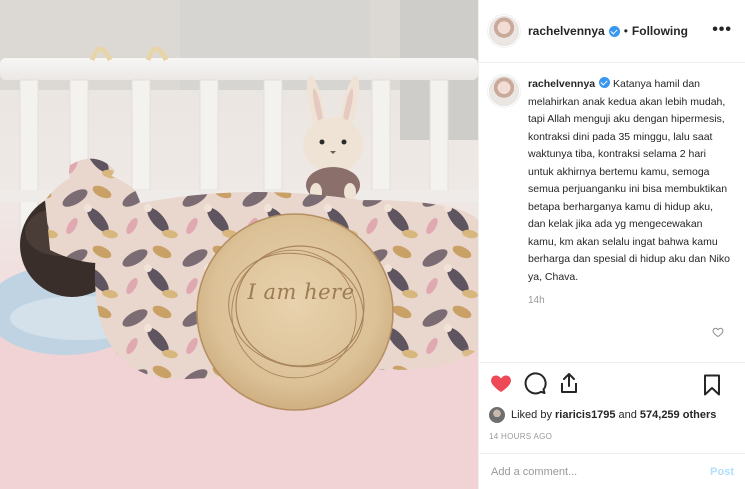 The width and height of the screenshot is (745, 489). What do you see at coordinates (718, 332) in the screenshot?
I see `heart-outline-icon` at bounding box center [718, 332].